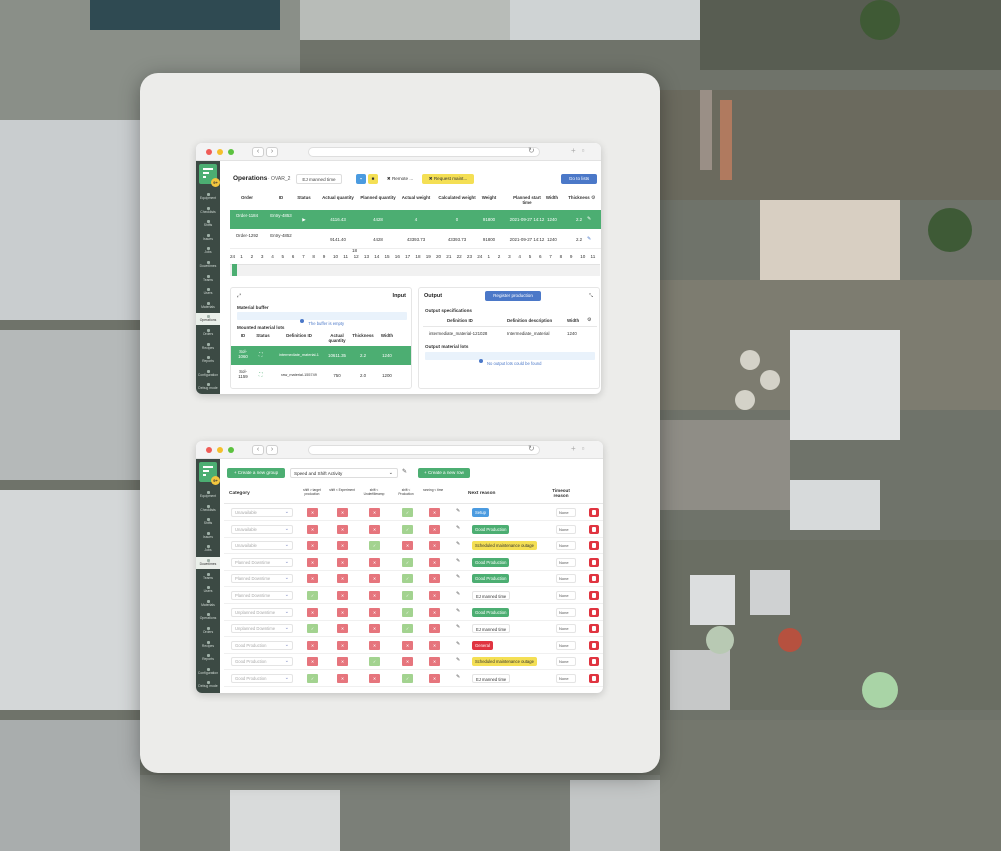  Describe the element at coordinates (208, 509) in the screenshot. I see `sidebar-item-checklists: Checklists` at that location.